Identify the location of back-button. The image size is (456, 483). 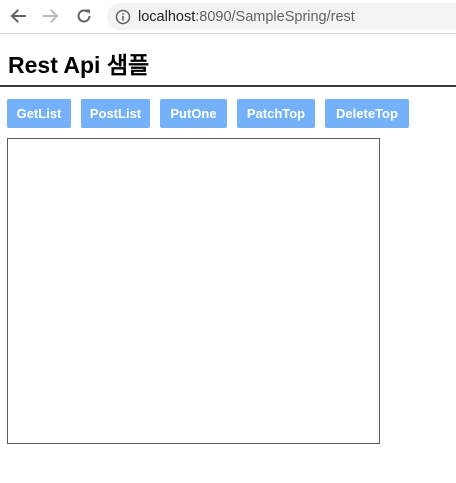
(18, 16).